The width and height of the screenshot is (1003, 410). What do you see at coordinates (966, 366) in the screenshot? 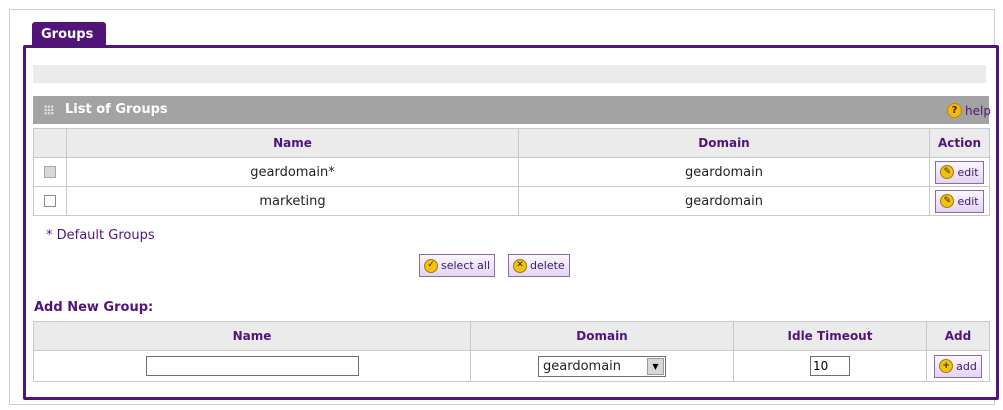
I see `add-label: add` at bounding box center [966, 366].